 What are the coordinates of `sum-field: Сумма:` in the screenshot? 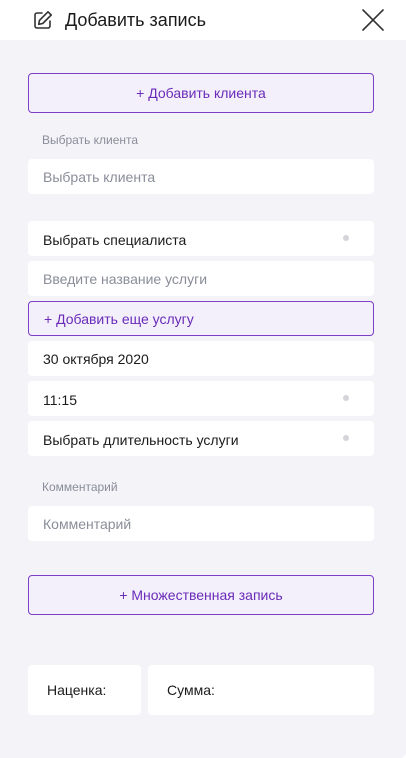 It's located at (261, 690).